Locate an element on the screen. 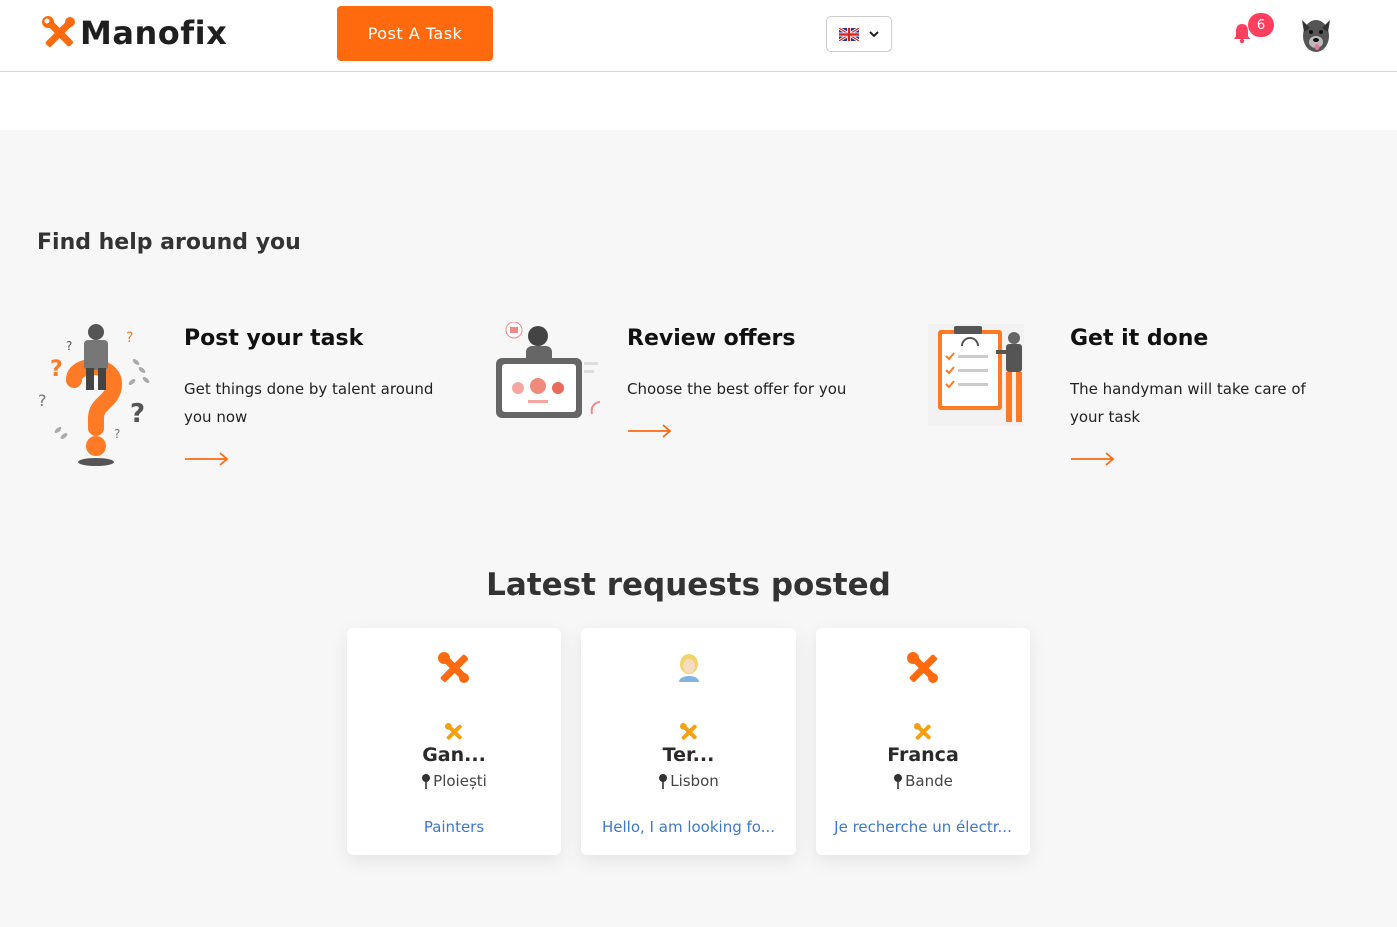  request-location: Lisbon is located at coordinates (688, 781).